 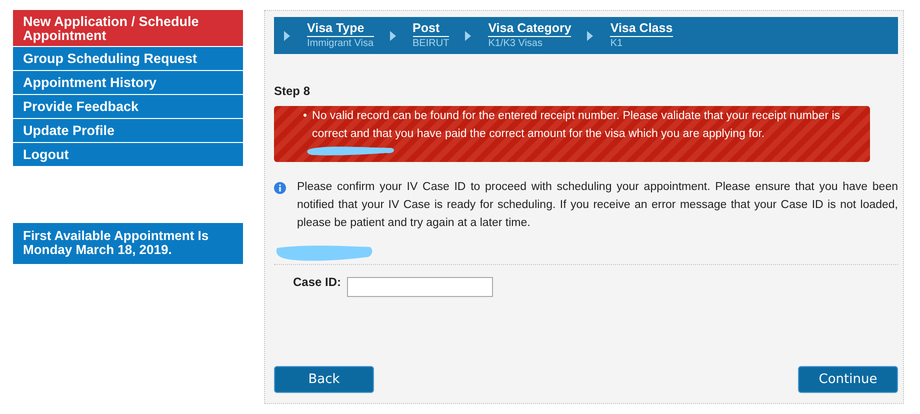 What do you see at coordinates (420, 287) in the screenshot?
I see `case-id-field` at bounding box center [420, 287].